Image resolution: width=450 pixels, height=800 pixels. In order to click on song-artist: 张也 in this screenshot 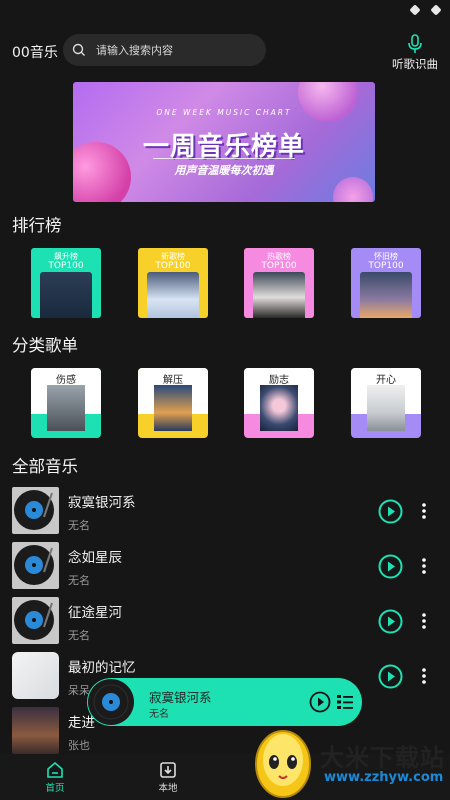, I will do `click(79, 745)`.